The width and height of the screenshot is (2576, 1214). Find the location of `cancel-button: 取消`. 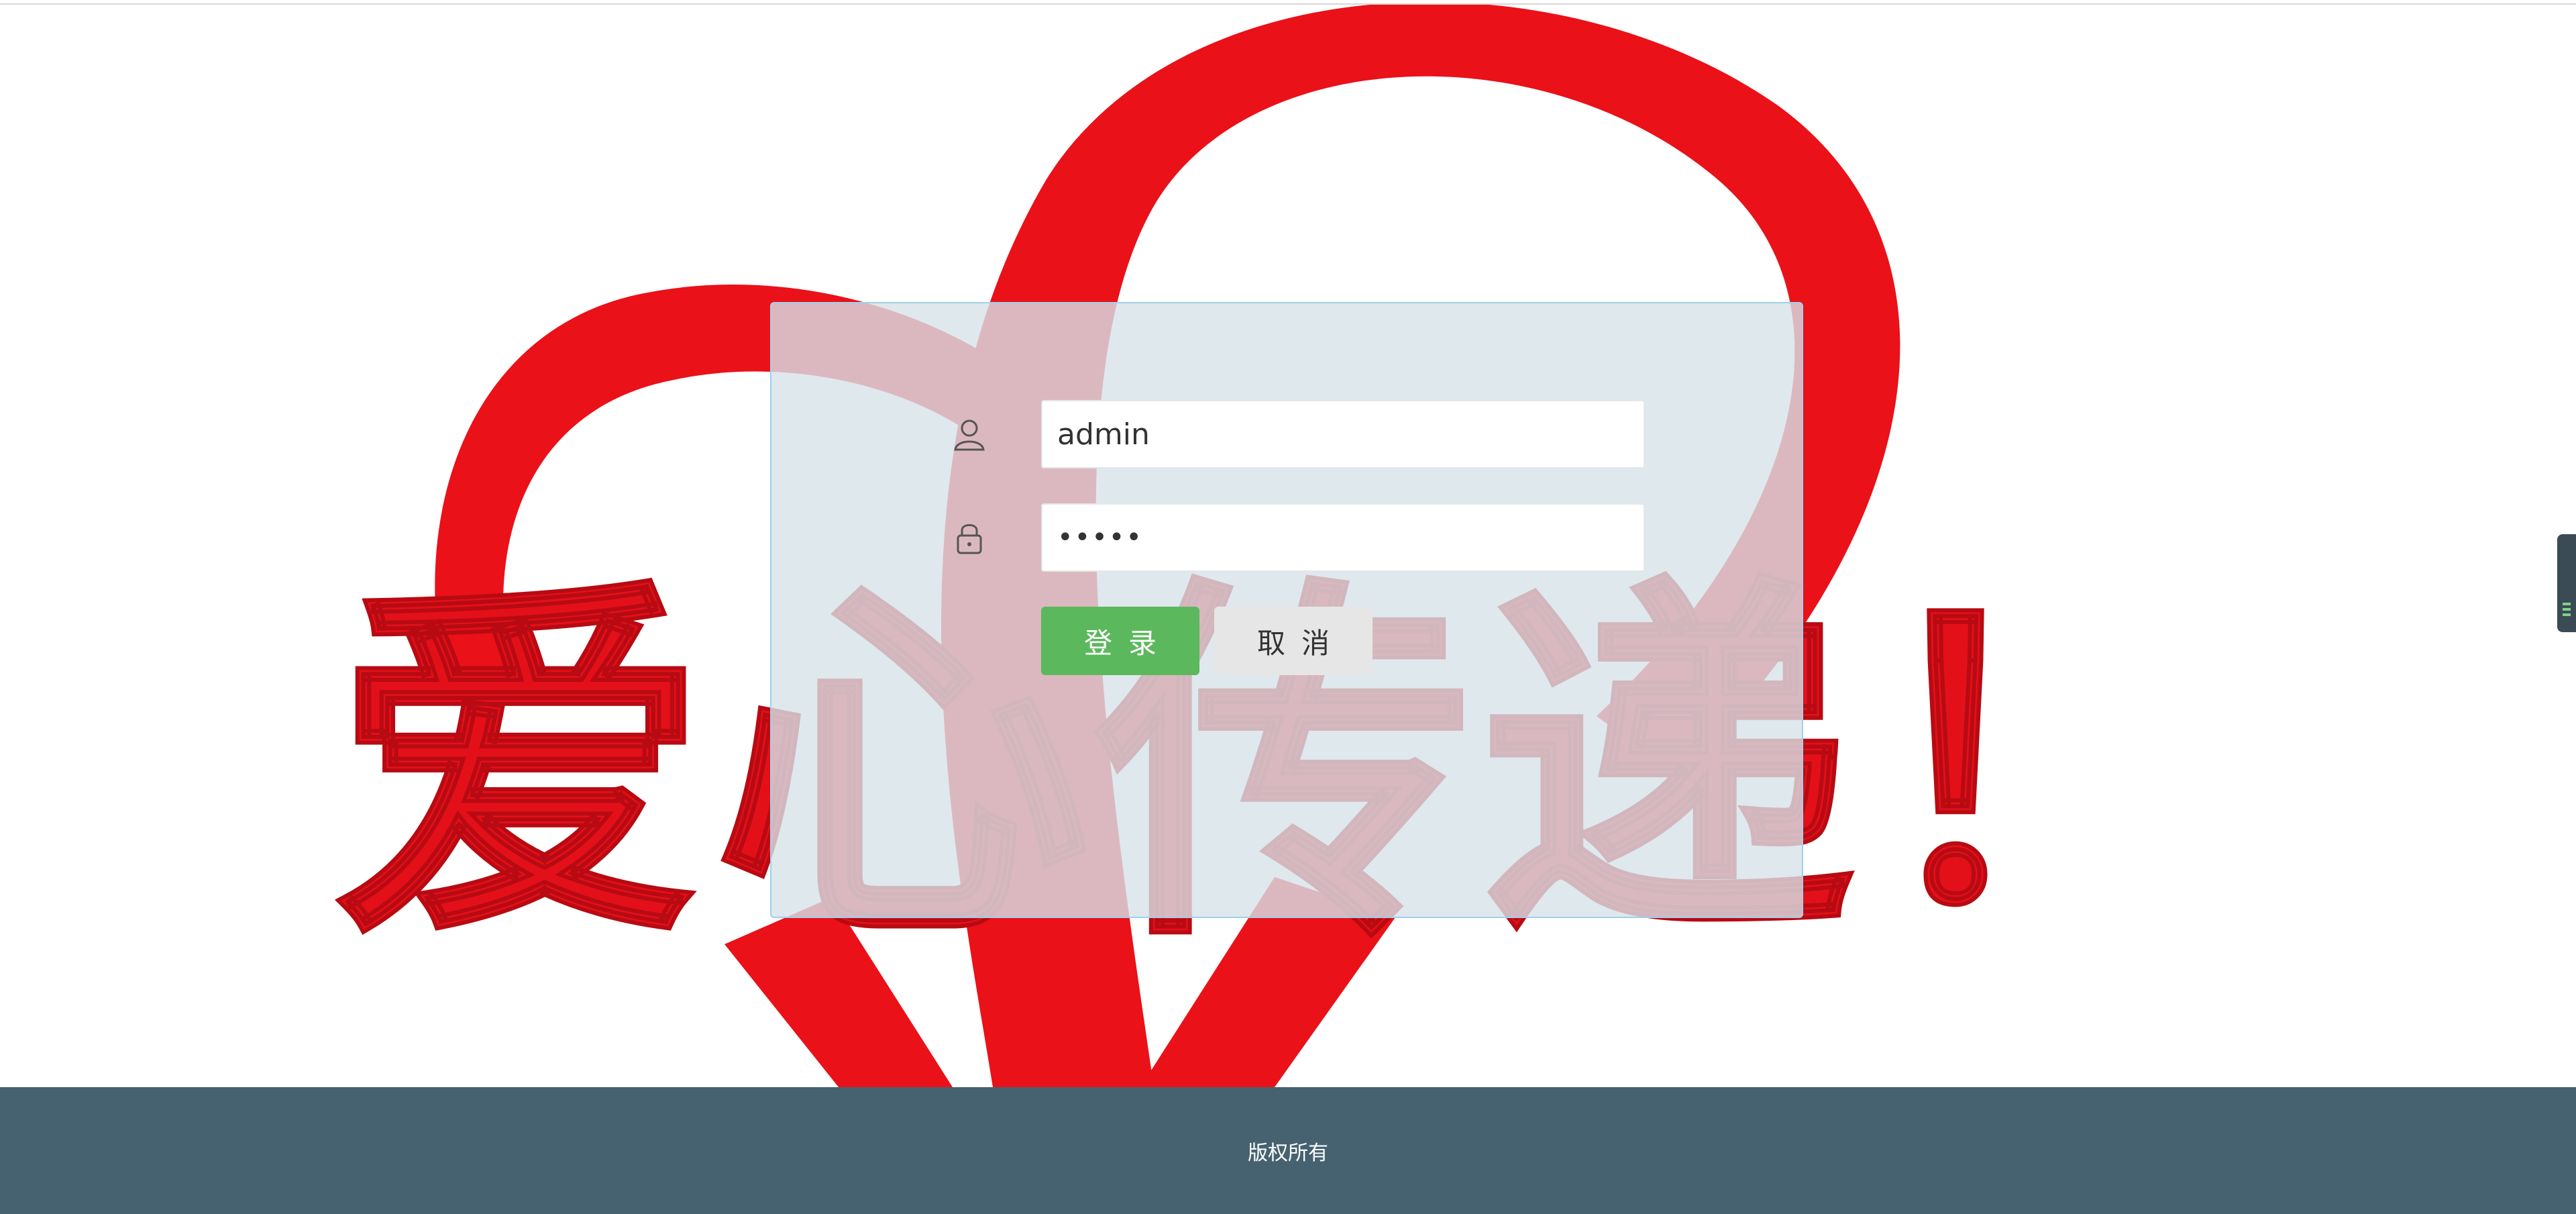

cancel-button: 取消 is located at coordinates (1293, 641).